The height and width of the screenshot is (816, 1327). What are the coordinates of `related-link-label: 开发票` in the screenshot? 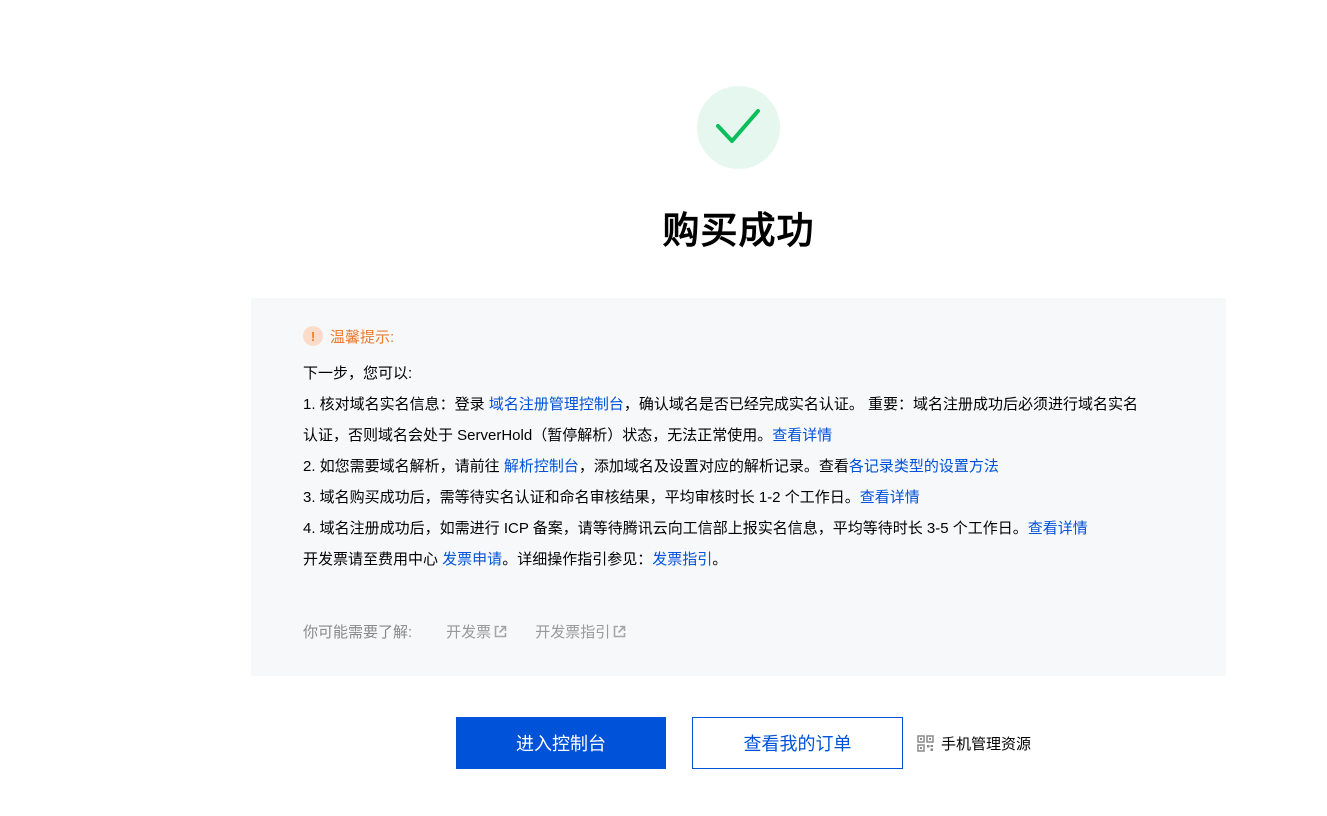 It's located at (469, 632).